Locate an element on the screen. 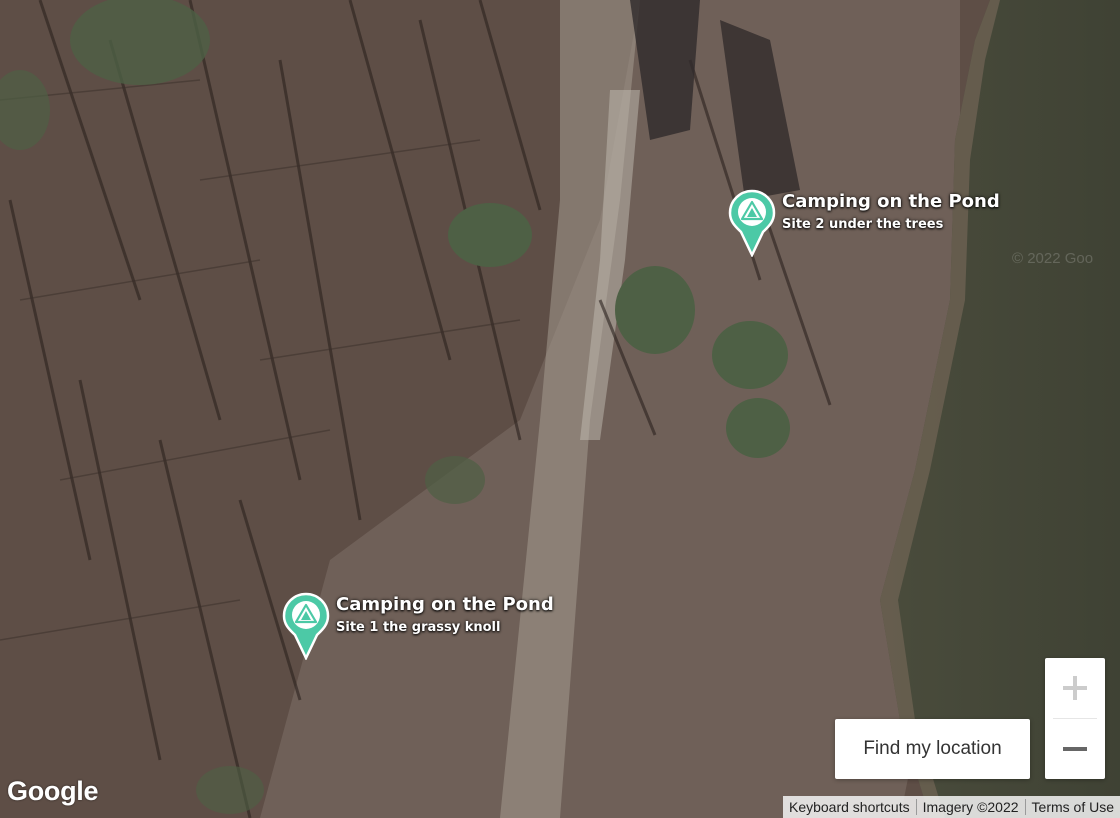  minus-icon is located at coordinates (1075, 749).